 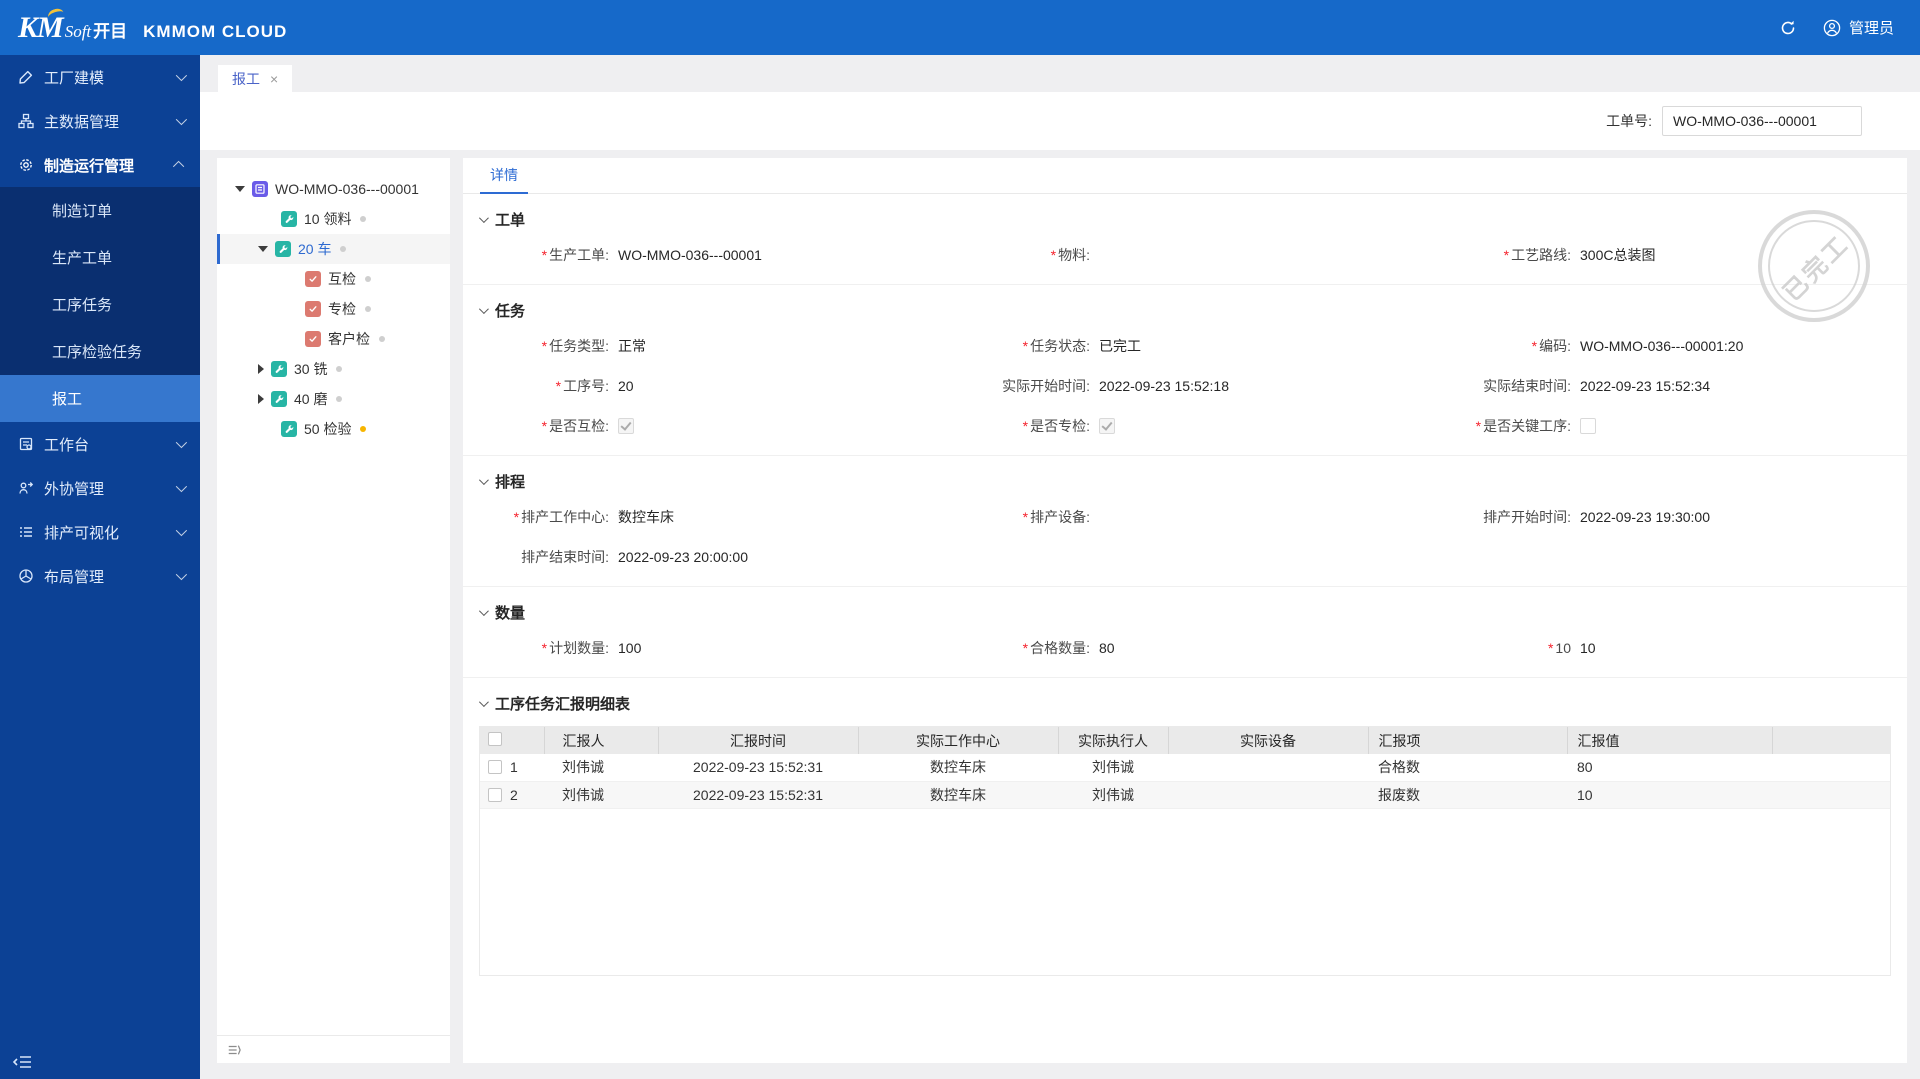 What do you see at coordinates (333, 309) in the screenshot?
I see `tree-node-special-inspection: 专检` at bounding box center [333, 309].